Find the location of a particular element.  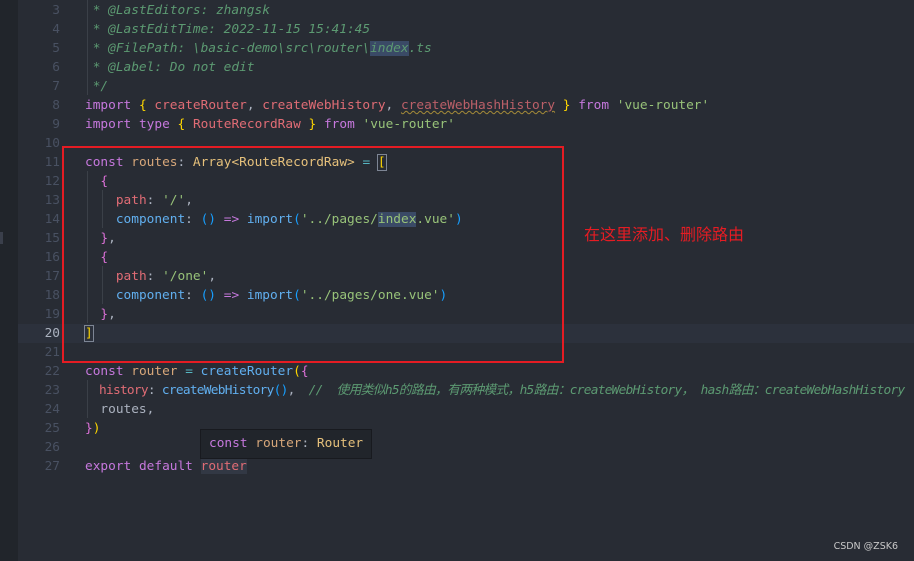

tooltip-type: Router is located at coordinates (340, 443).